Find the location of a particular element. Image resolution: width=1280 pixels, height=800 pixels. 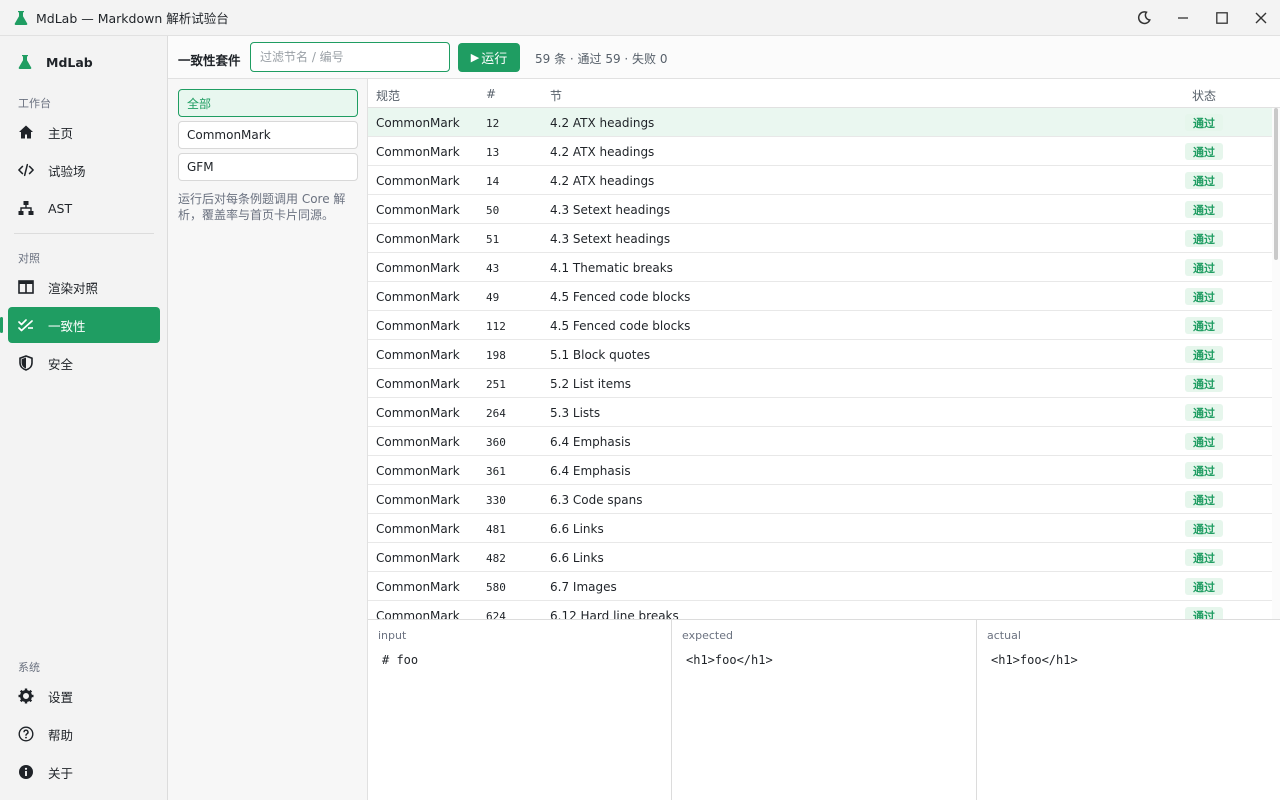

table-row: CommonMark 360 6.4 Emphasis 通过 is located at coordinates (820, 441).